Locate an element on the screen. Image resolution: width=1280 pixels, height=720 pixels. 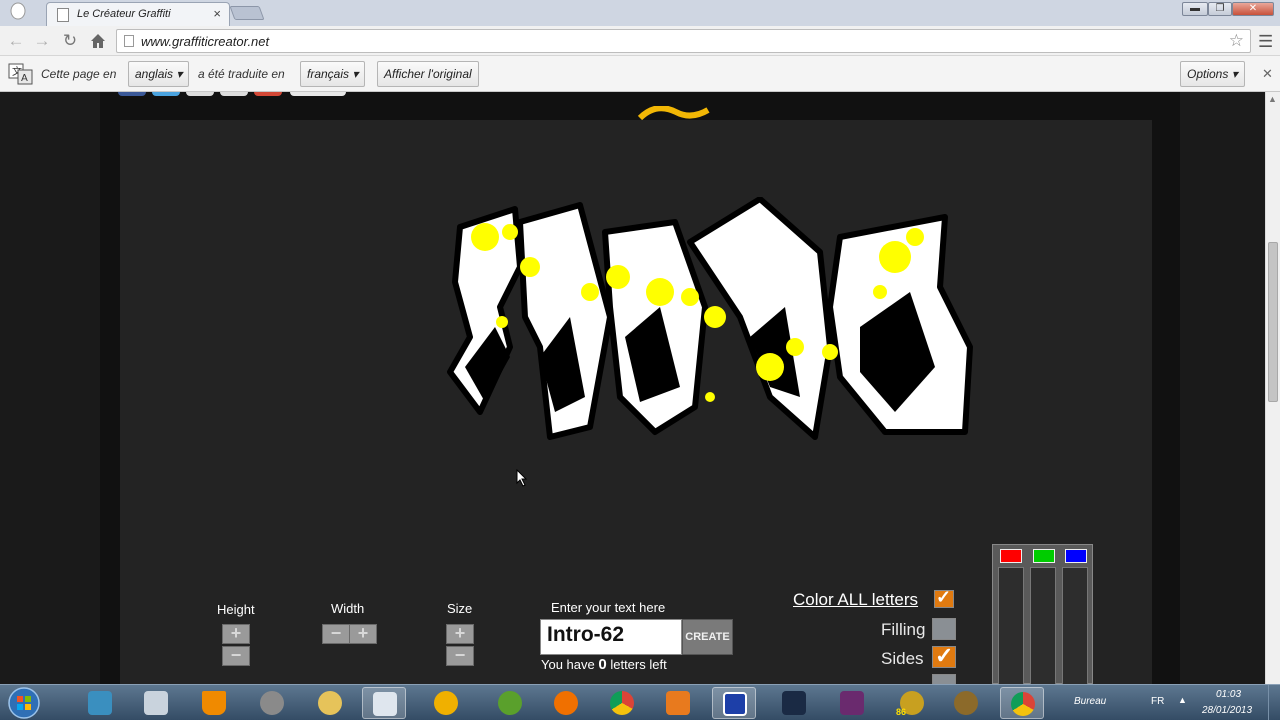
page-scrollbar: ▲ is located at coordinates (1272, 388).